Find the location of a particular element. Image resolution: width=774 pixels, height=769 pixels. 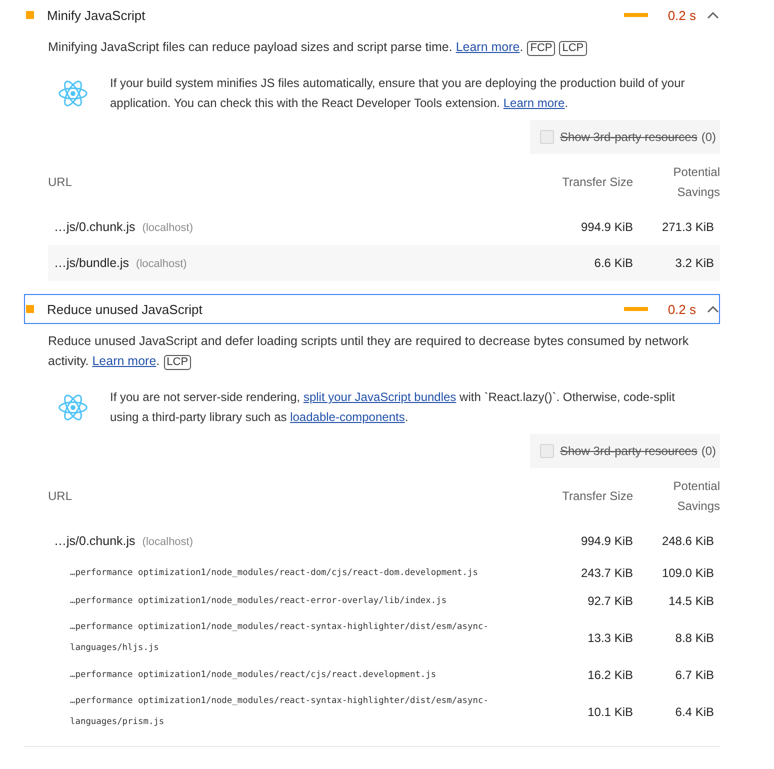

subitem-url: …performance optimization1/node_modules/react-error-overlay/lib/index.js is located at coordinates (258, 601).